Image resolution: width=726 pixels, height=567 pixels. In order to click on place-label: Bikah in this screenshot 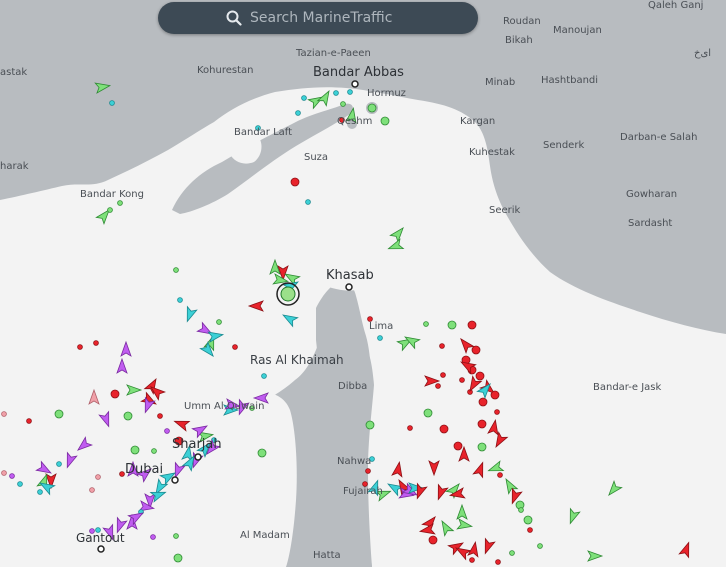, I will do `click(519, 40)`.